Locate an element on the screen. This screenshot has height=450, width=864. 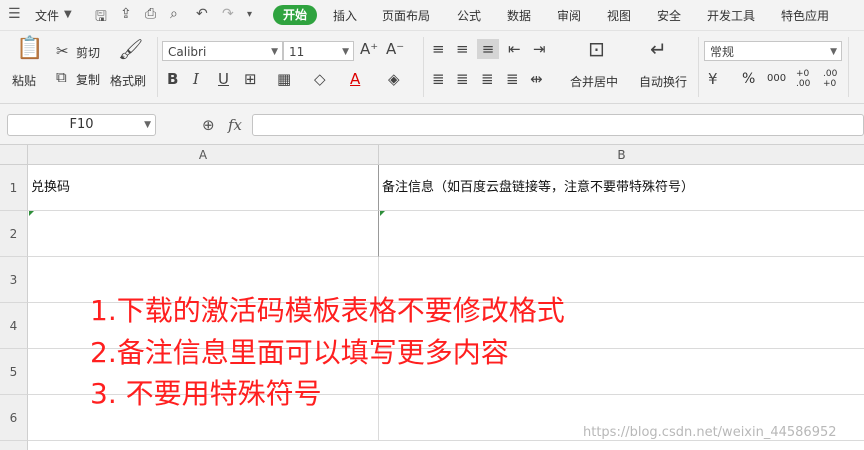
format-painter-button: 格式刷 is located at coordinates (128, 80).